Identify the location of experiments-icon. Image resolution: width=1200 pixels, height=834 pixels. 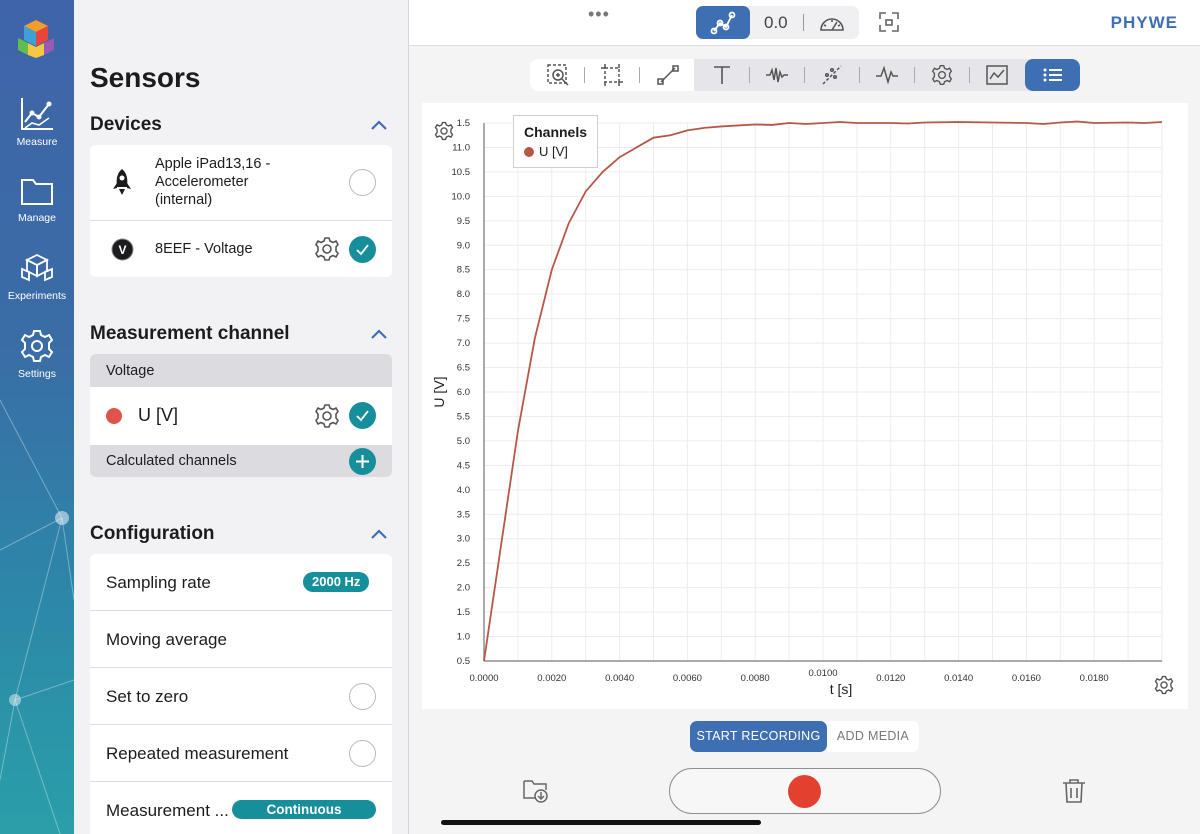
(37, 267).